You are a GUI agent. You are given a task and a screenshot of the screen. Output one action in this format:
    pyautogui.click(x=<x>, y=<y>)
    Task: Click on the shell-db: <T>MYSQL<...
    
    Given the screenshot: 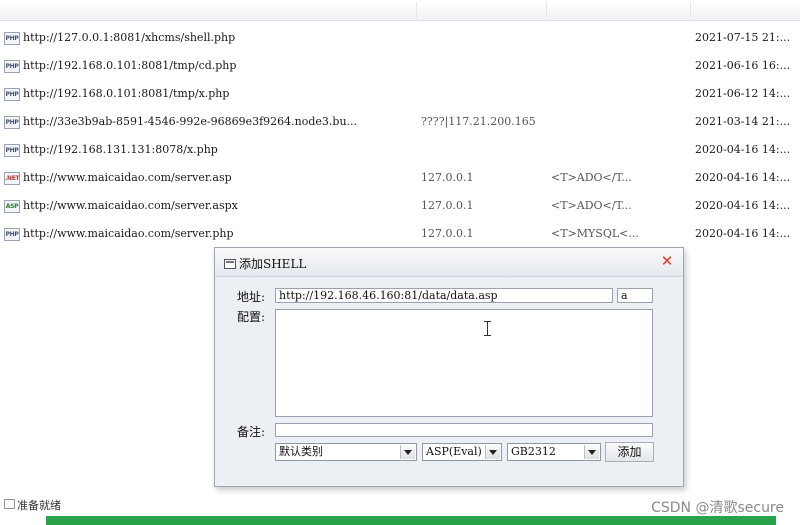 What is the action you would take?
    pyautogui.click(x=595, y=233)
    